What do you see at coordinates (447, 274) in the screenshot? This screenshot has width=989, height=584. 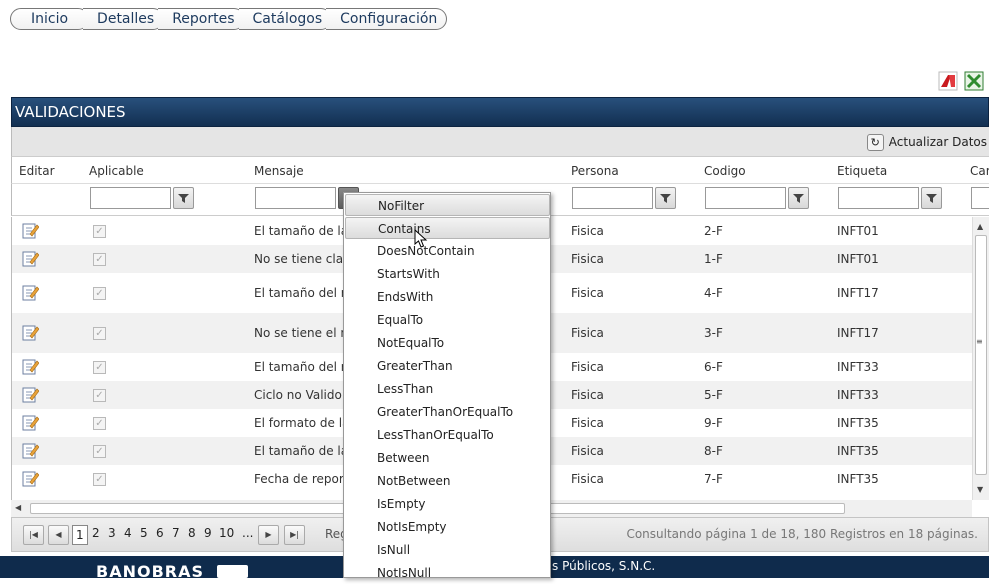 I see `filter-option-startswith: StartsWith` at bounding box center [447, 274].